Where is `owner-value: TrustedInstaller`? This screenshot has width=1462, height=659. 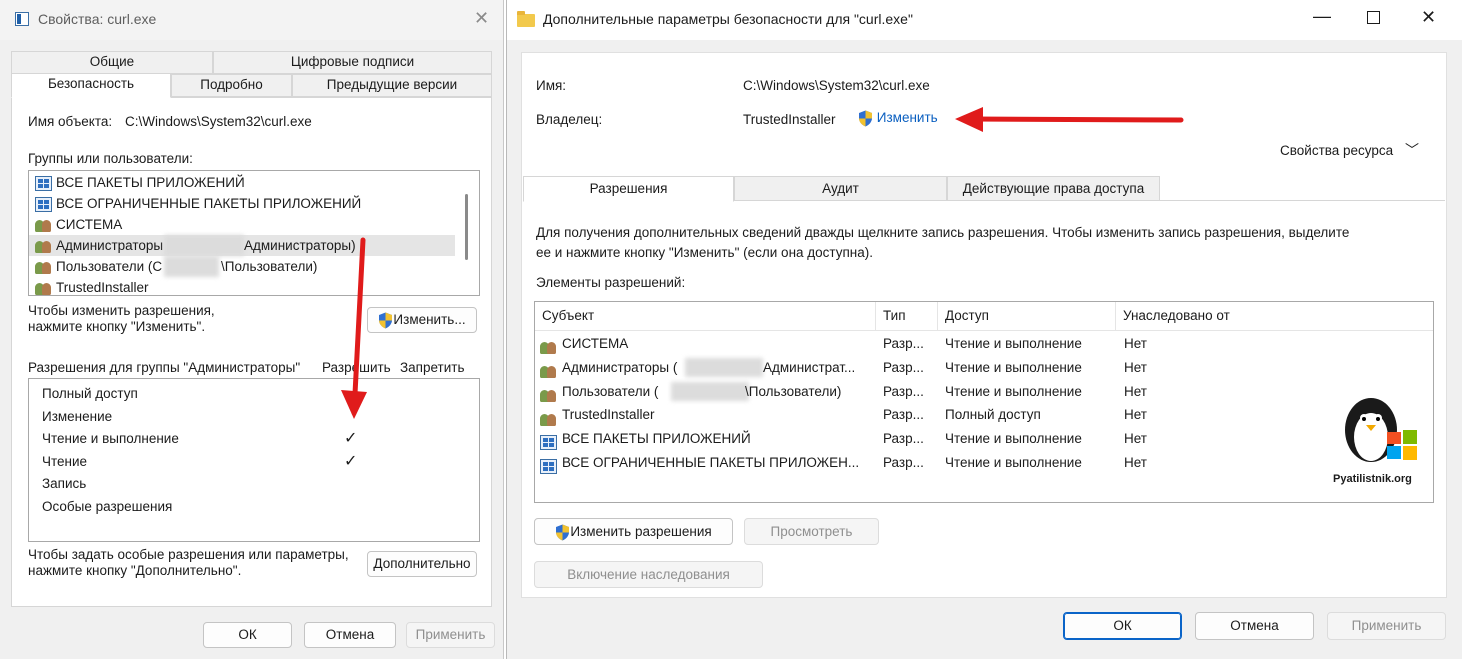
owner-value: TrustedInstaller is located at coordinates (789, 119).